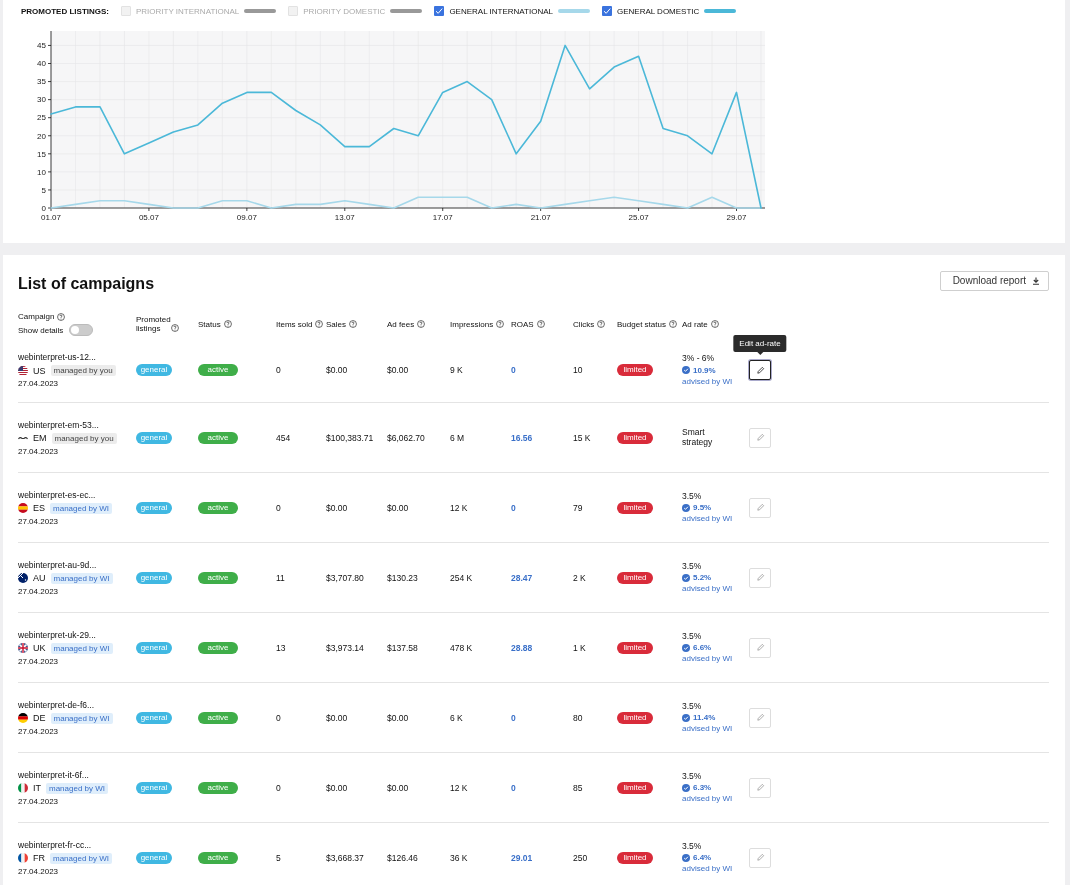 The height and width of the screenshot is (885, 1070). What do you see at coordinates (86, 283) in the screenshot?
I see `section-title: List of campaigns` at bounding box center [86, 283].